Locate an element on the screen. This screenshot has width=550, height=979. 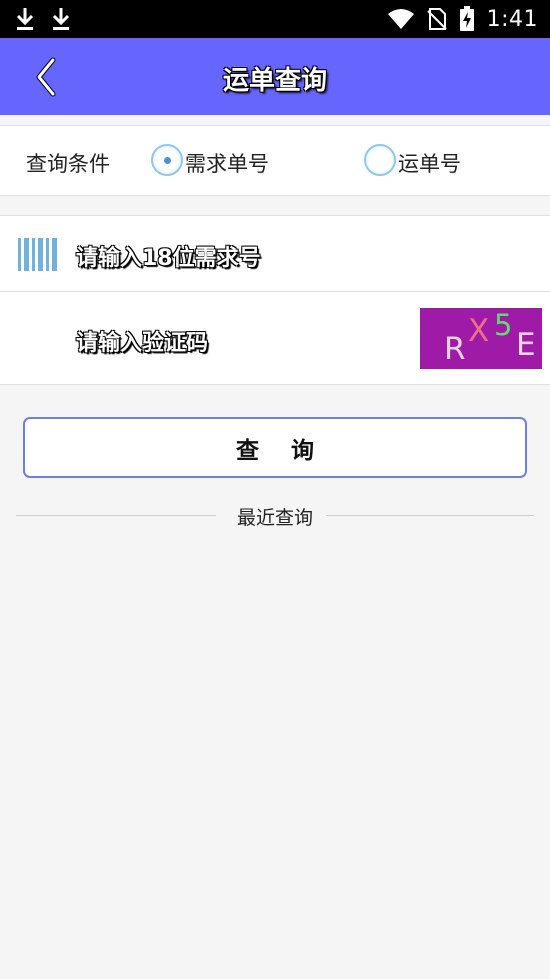
radio-selected-dot is located at coordinates (167, 160).